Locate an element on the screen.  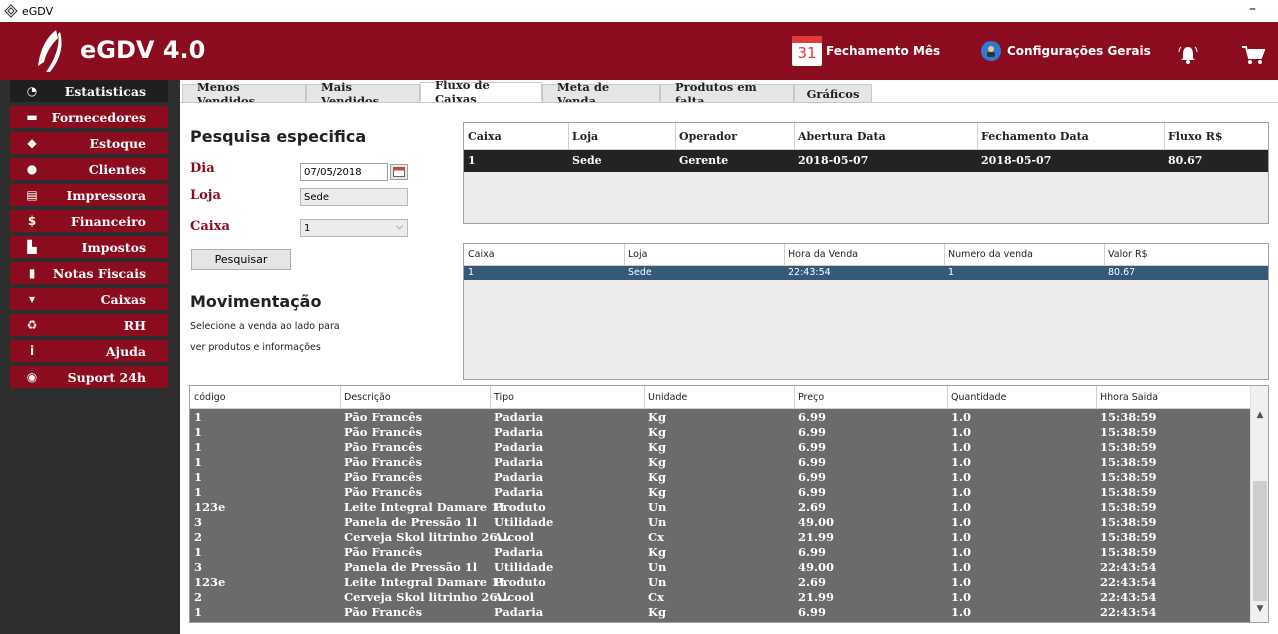
table-cell: 49.00 is located at coordinates (816, 567).